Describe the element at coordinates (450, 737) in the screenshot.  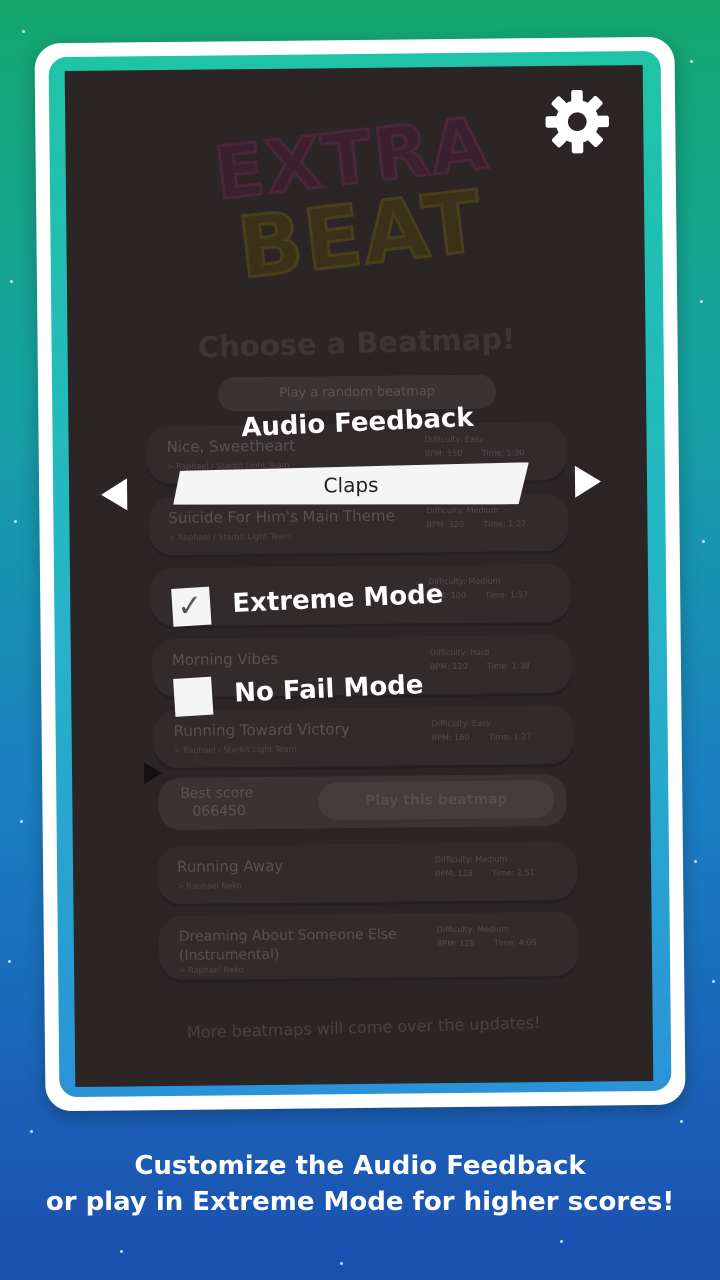
I see `beatmap-bpm: BPM: 160` at that location.